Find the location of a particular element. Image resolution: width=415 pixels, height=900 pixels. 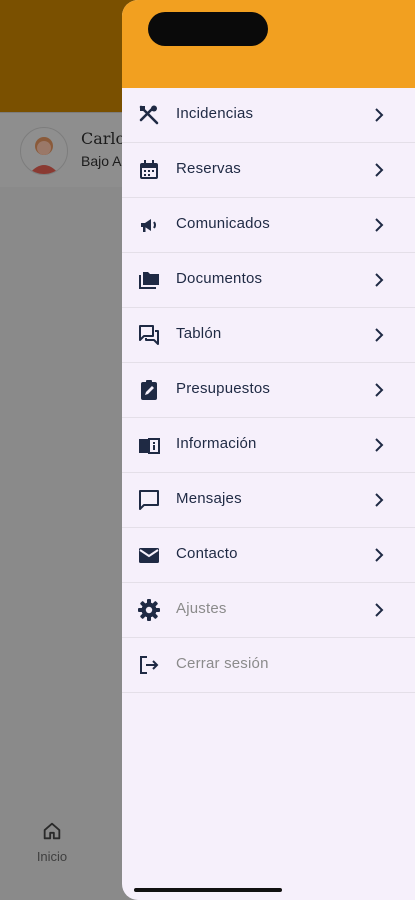

menu-item-label: Documentos is located at coordinates (219, 278).